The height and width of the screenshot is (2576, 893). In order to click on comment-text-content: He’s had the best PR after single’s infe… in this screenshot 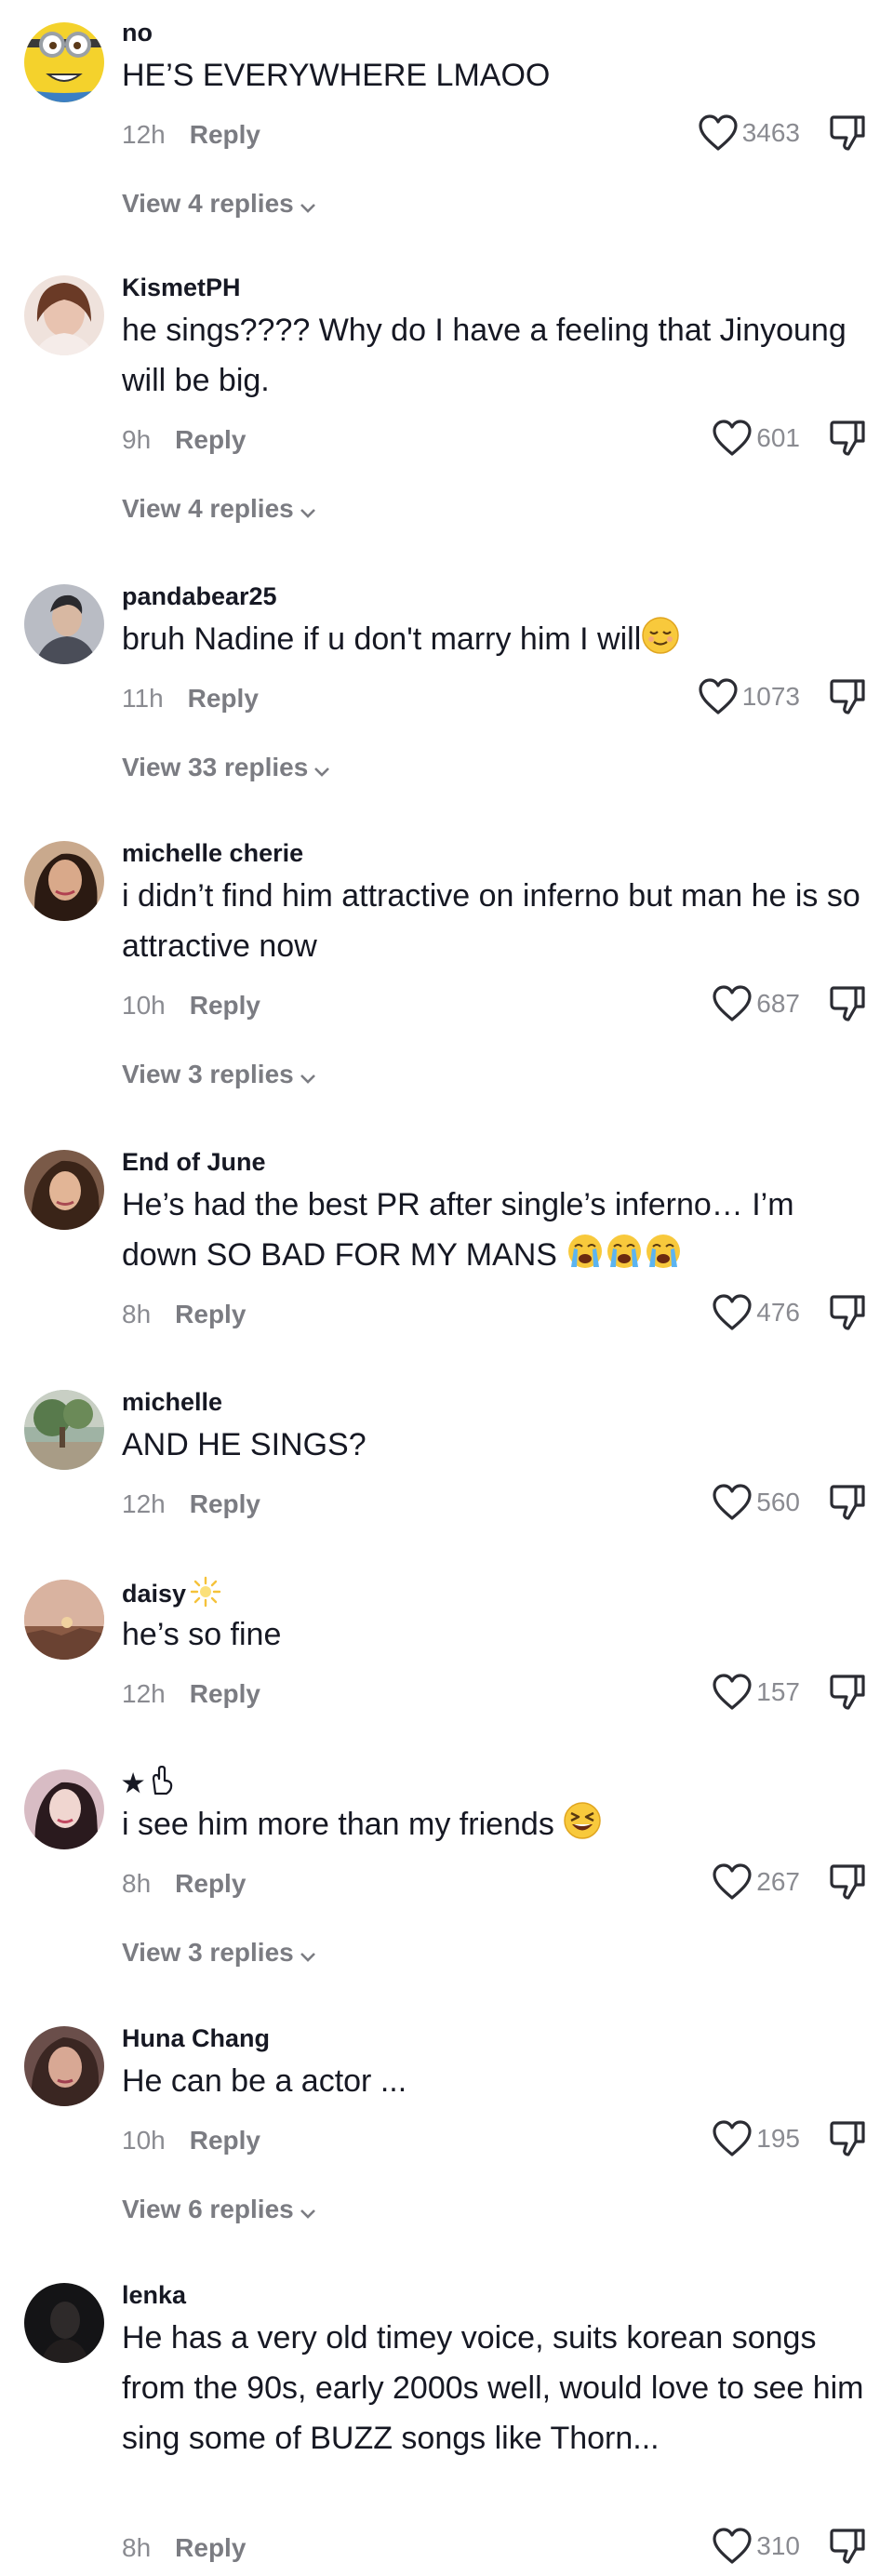, I will do `click(458, 1230)`.